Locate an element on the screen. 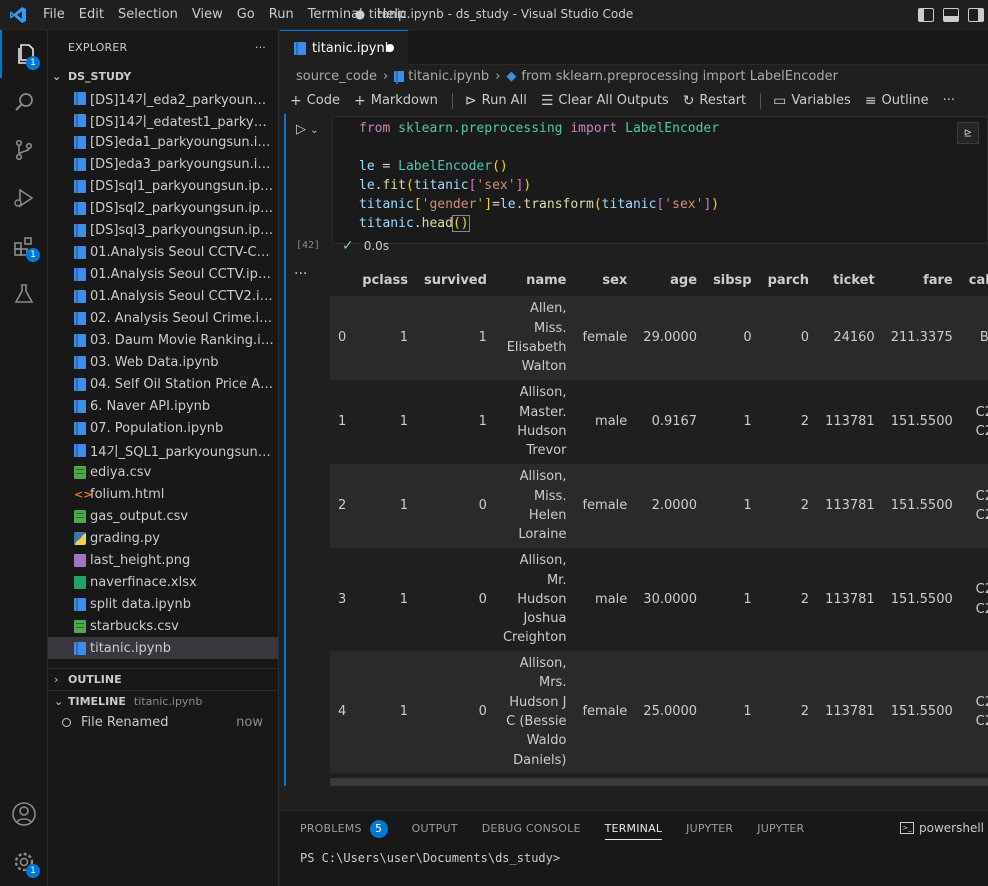 Image resolution: width=988 pixels, height=886 pixels. file-item: last_height.png is located at coordinates (163, 560).